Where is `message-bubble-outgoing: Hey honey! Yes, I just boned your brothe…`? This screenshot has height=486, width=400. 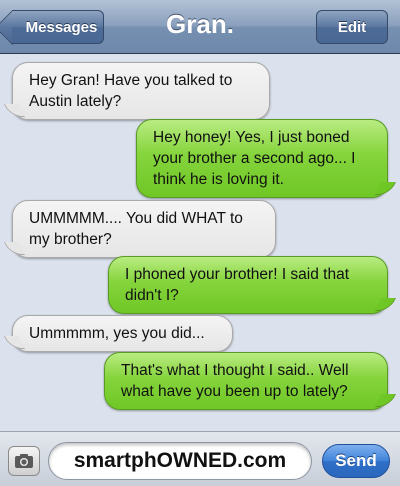 message-bubble-outgoing: Hey honey! Yes, I just boned your brothe… is located at coordinates (262, 158).